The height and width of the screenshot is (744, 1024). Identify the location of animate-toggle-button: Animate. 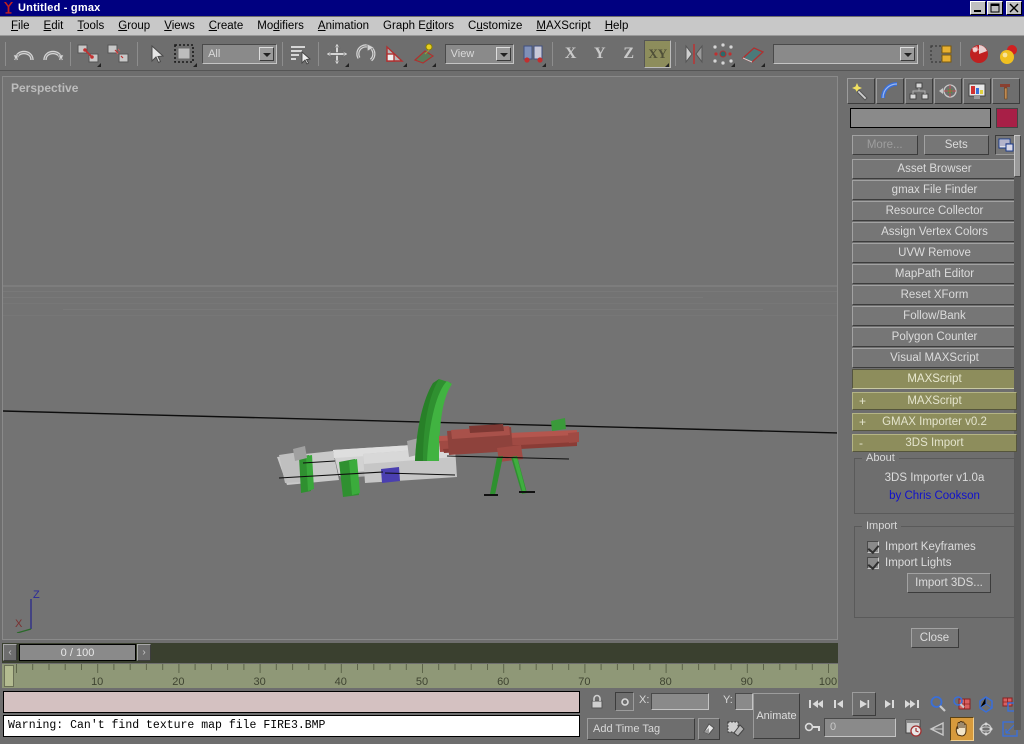
(776, 716).